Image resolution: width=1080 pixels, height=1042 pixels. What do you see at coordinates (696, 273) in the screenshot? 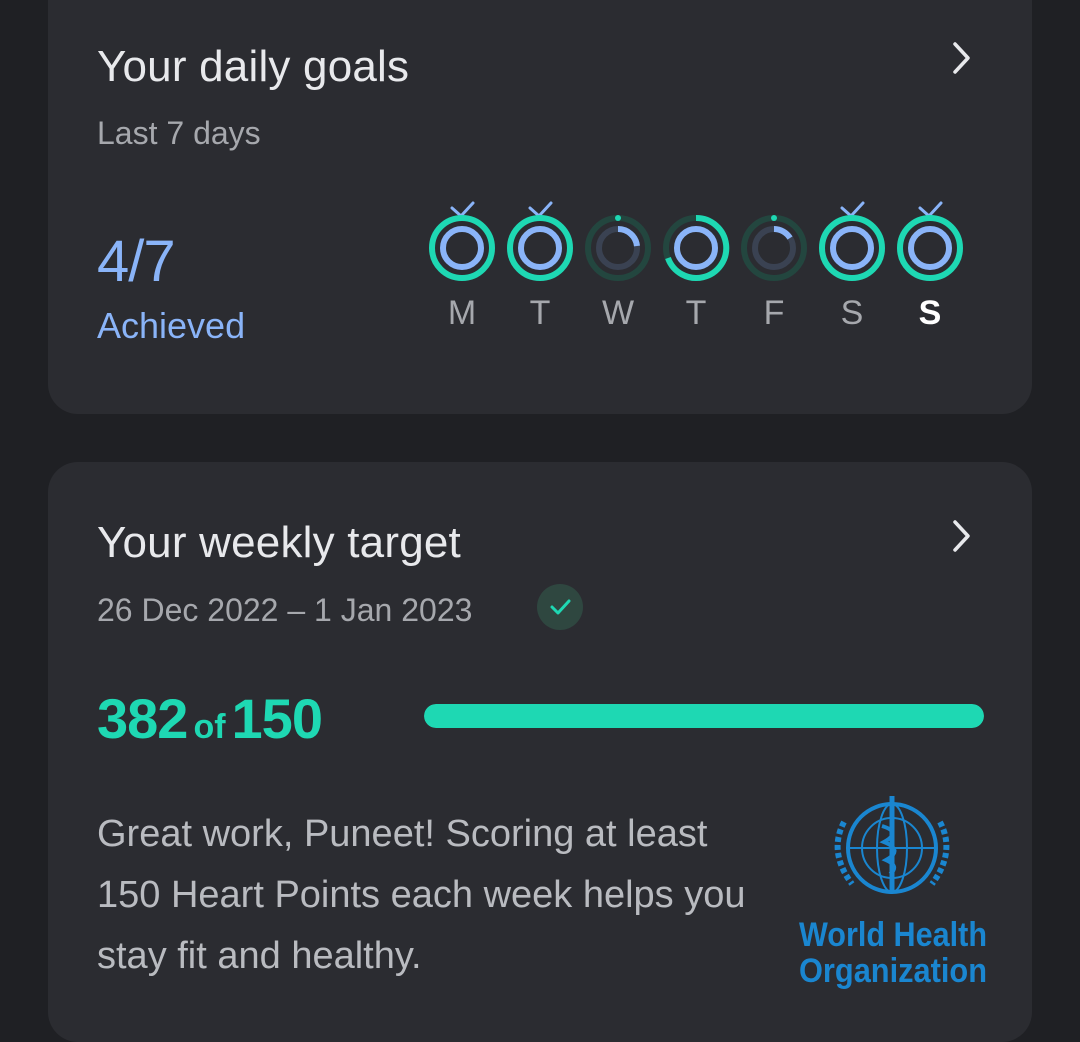
I see `day-ring-thu: T` at bounding box center [696, 273].